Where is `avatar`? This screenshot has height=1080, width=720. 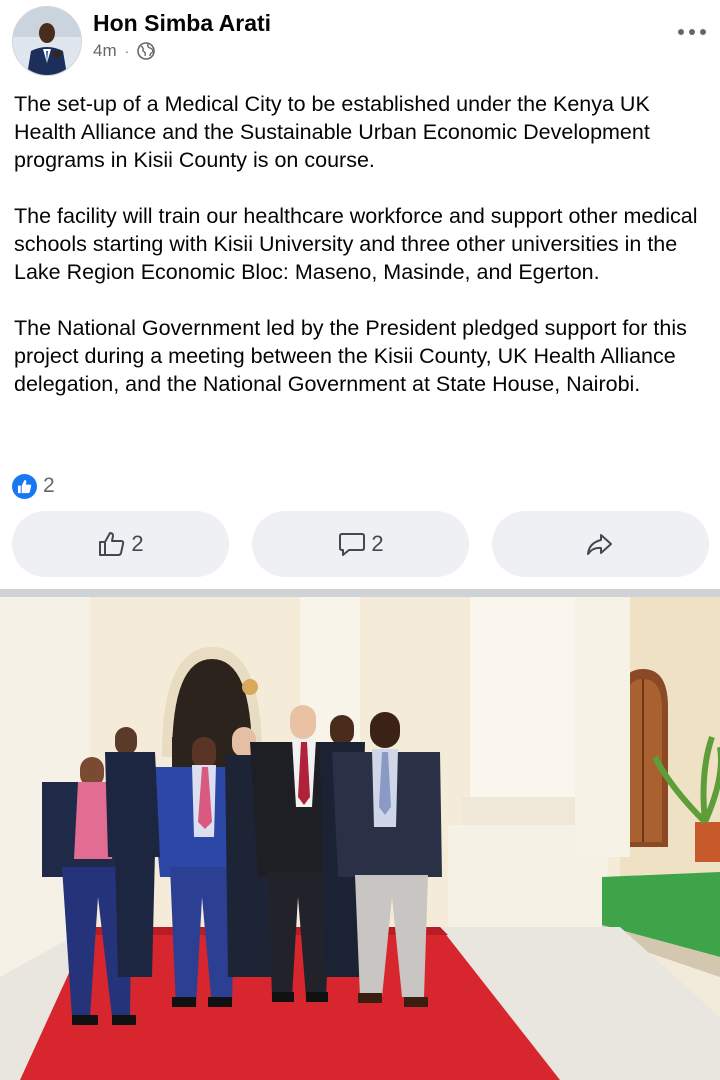 avatar is located at coordinates (47, 41).